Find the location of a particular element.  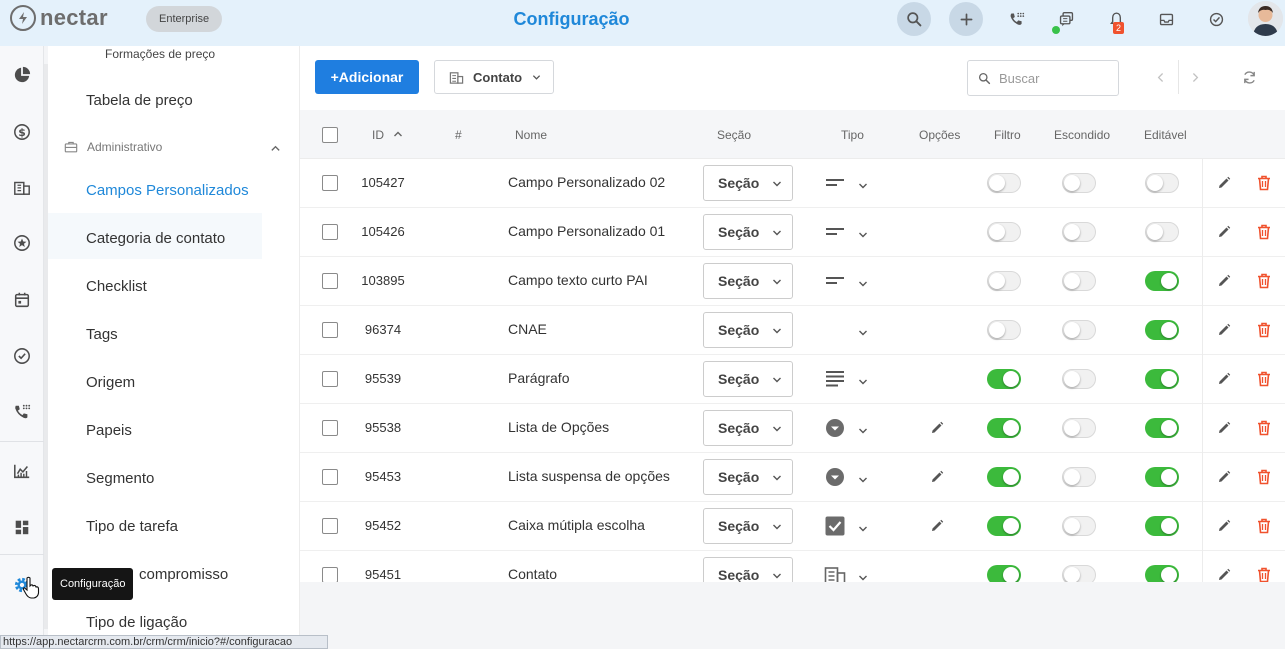

subnav-item-segmento: Segmento is located at coordinates (120, 478).